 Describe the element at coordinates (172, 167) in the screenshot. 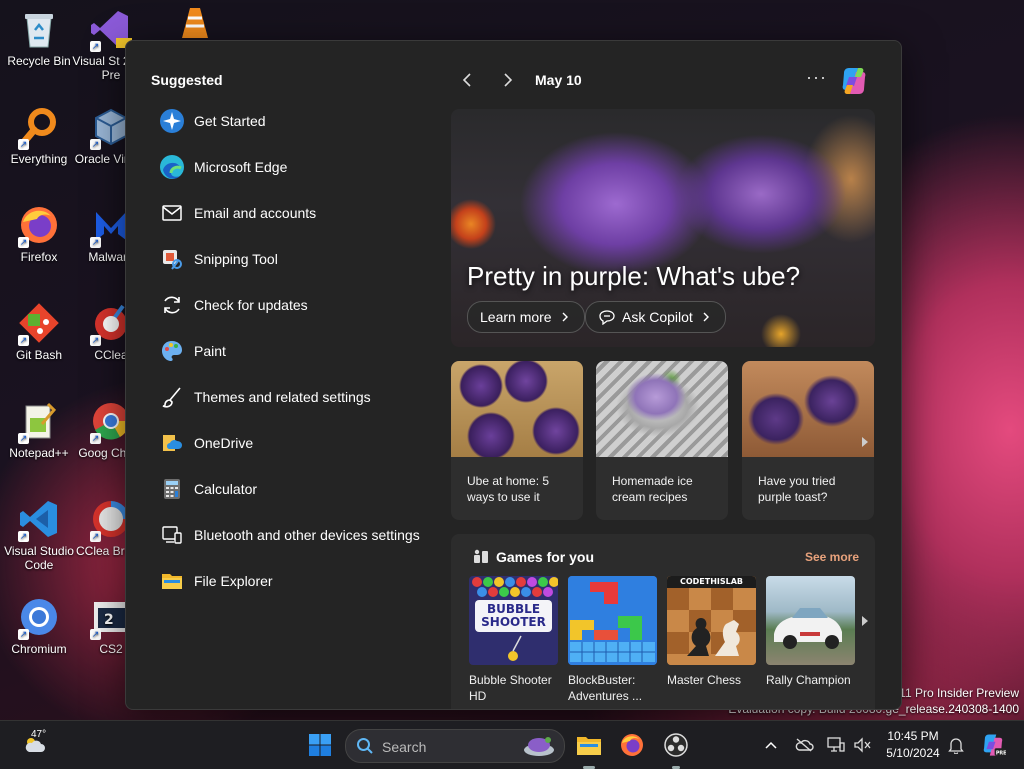

I see `edge-icon` at that location.